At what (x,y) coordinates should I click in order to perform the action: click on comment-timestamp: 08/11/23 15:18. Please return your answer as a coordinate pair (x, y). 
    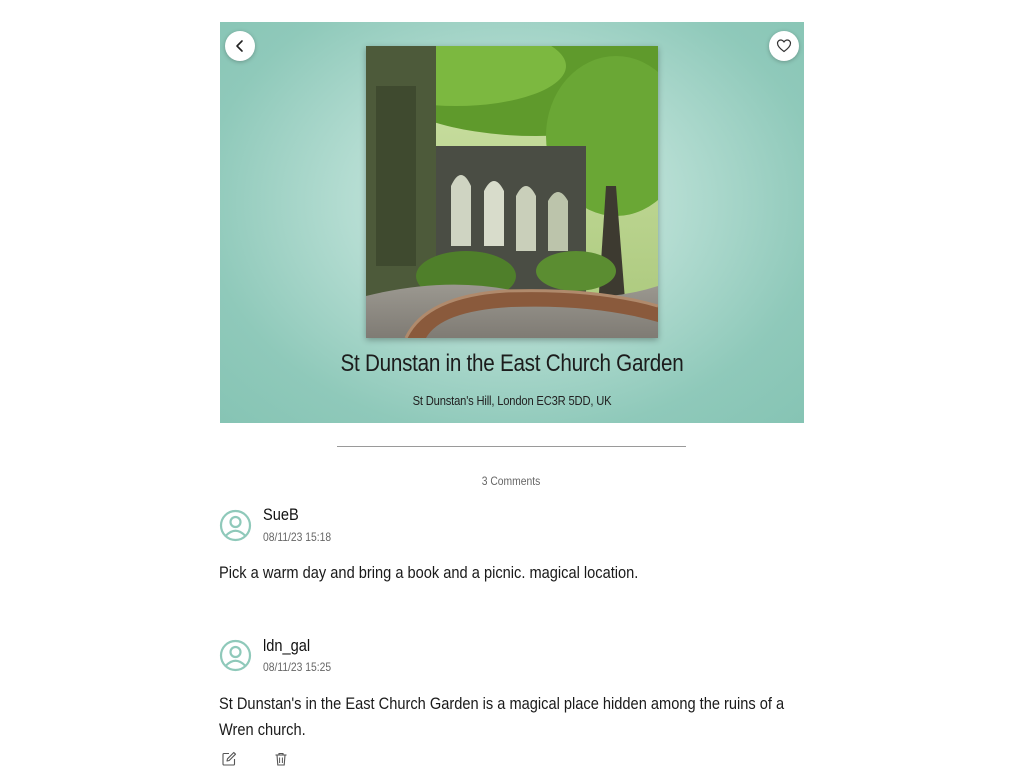
    Looking at the image, I should click on (297, 537).